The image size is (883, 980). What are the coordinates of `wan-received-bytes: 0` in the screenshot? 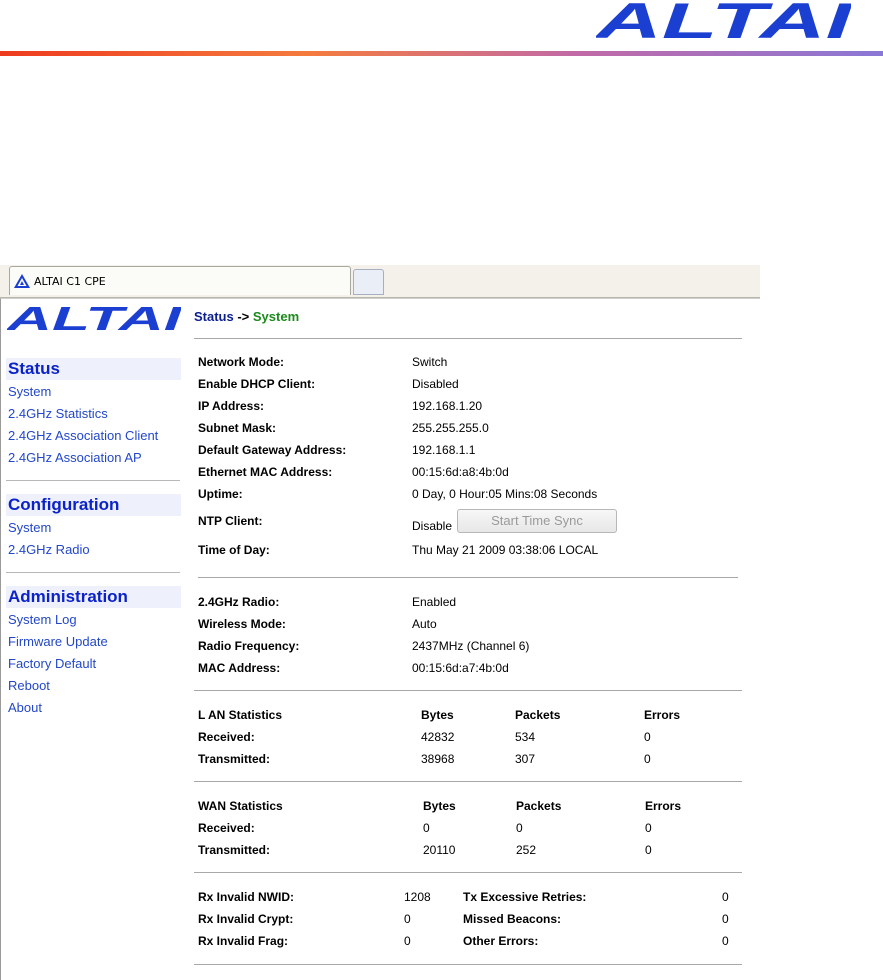 It's located at (426, 828).